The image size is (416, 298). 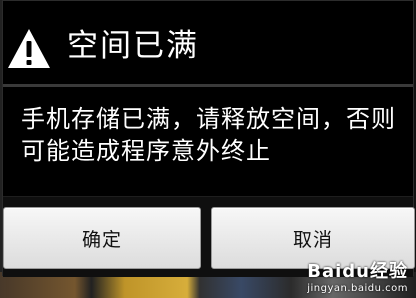 What do you see at coordinates (357, 271) in the screenshot?
I see `watermark-brand: Baidu经验` at bounding box center [357, 271].